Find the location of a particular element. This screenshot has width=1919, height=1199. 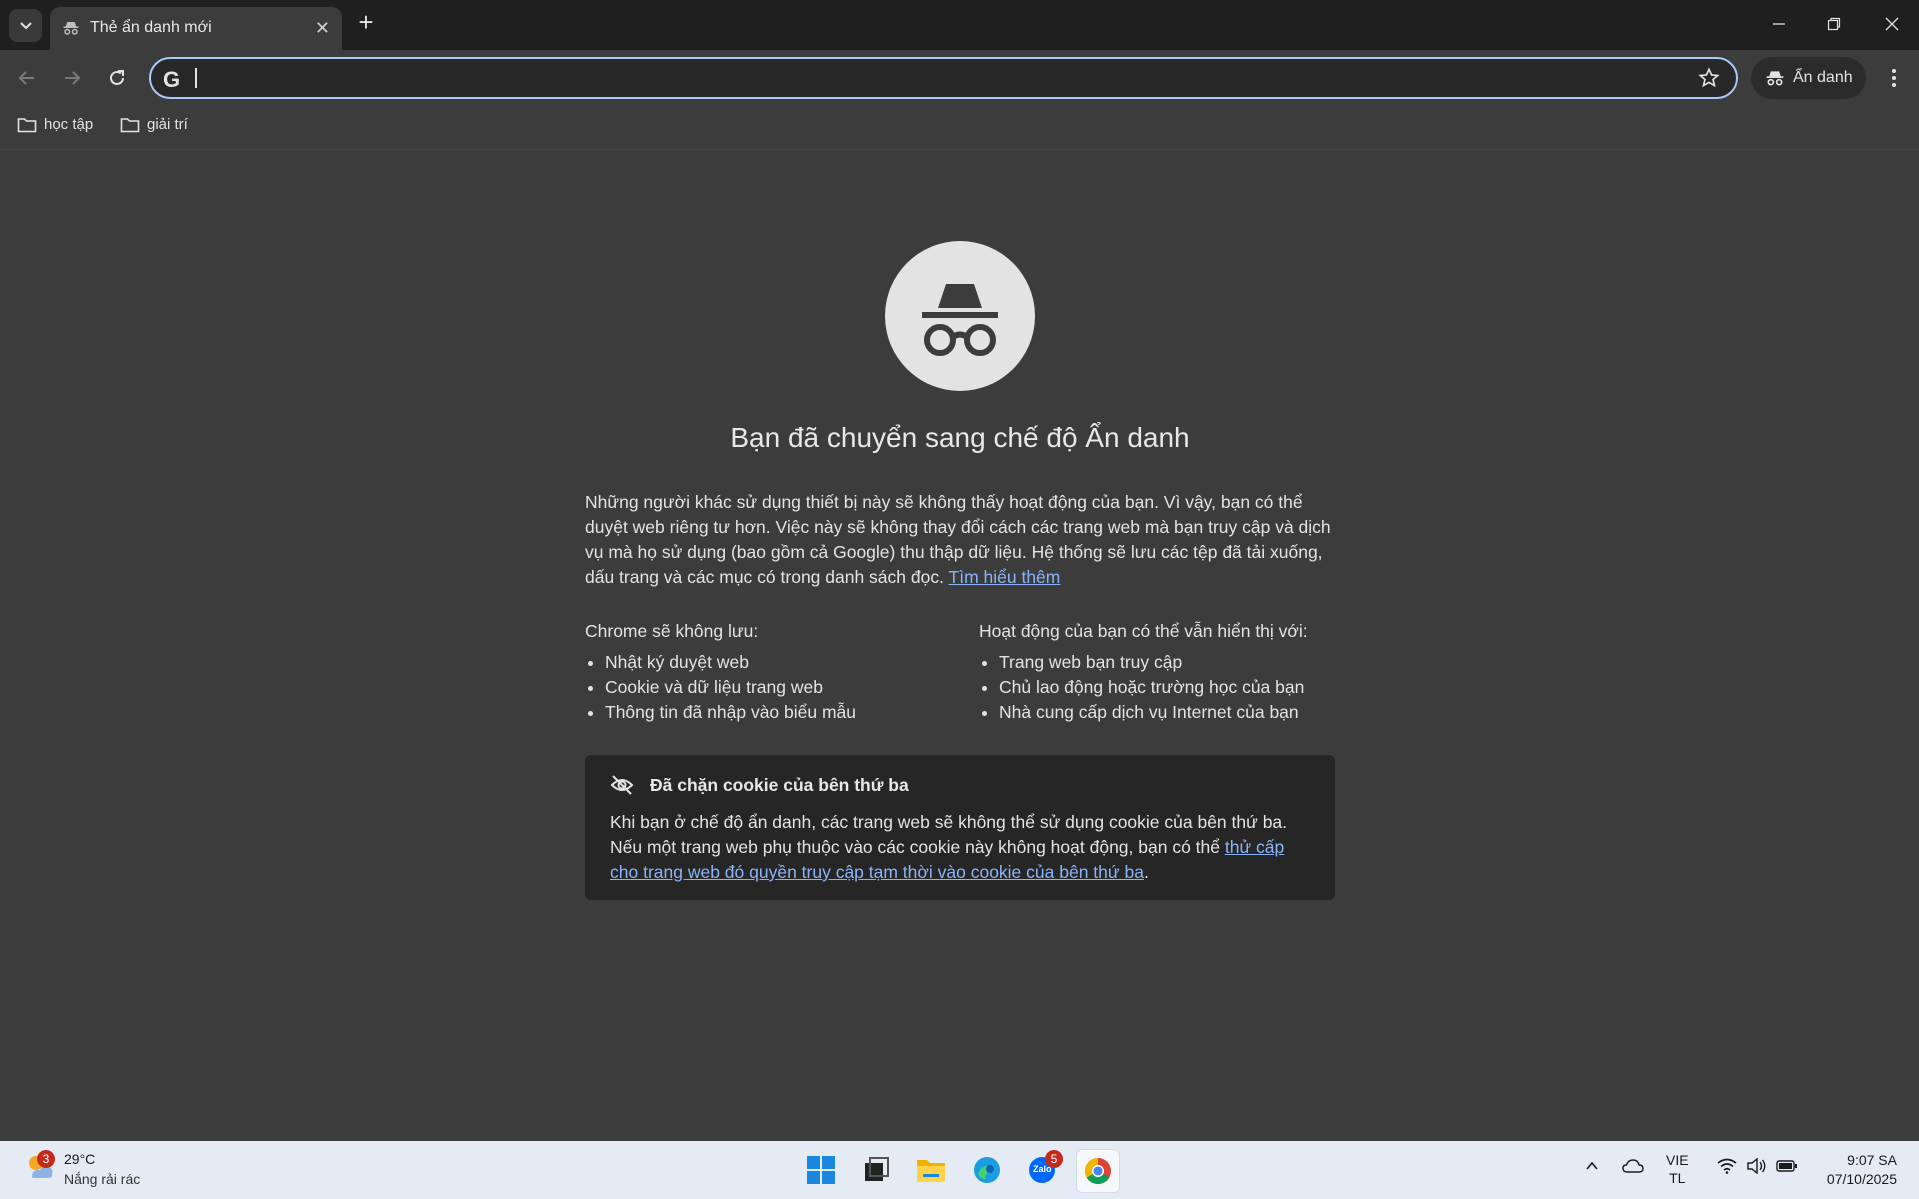

chrome-icon is located at coordinates (1098, 1171).